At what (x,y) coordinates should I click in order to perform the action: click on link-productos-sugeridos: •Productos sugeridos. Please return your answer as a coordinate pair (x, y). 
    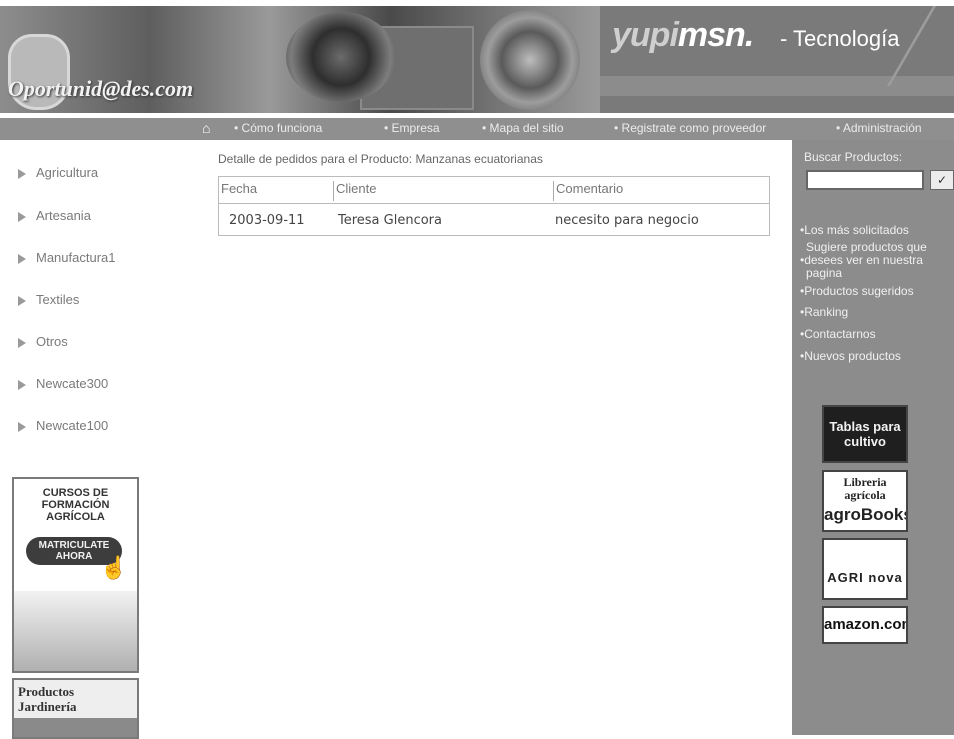
    Looking at the image, I should click on (857, 291).